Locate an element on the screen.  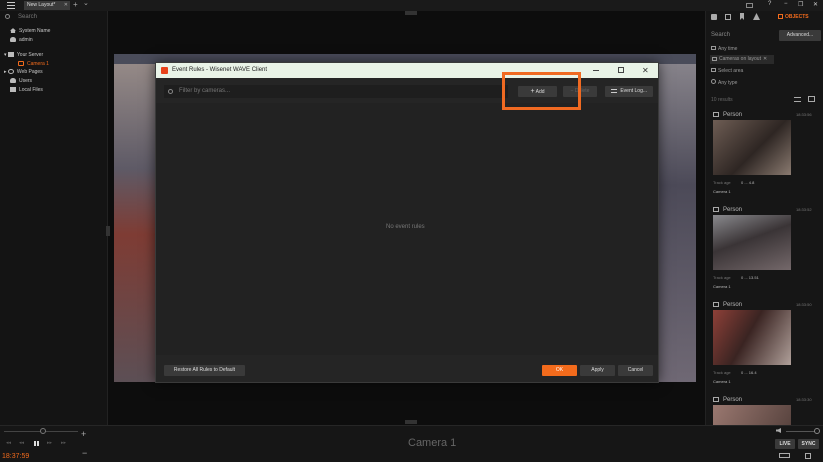
window-controls: ? − ❐ ✕ is located at coordinates (784, 5).